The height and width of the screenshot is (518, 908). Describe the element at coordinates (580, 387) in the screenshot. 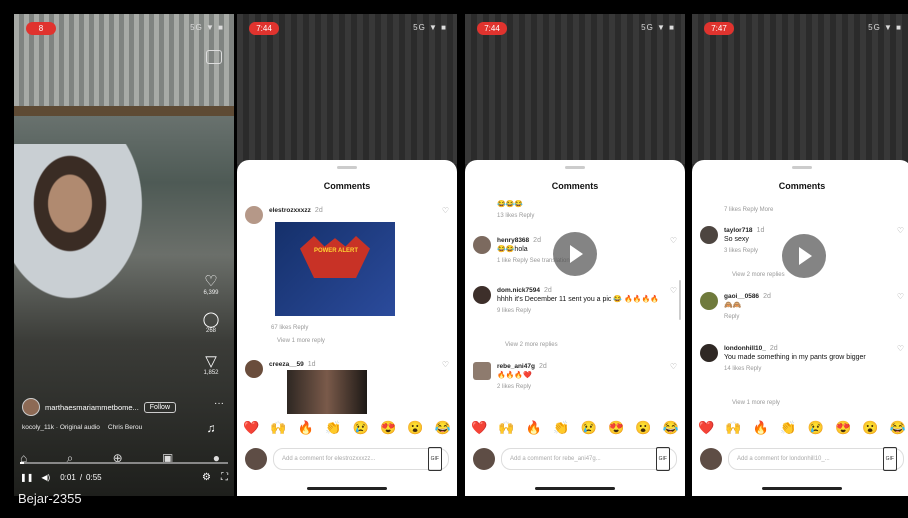

I see `comment-meta: 2 likes Reply` at that location.